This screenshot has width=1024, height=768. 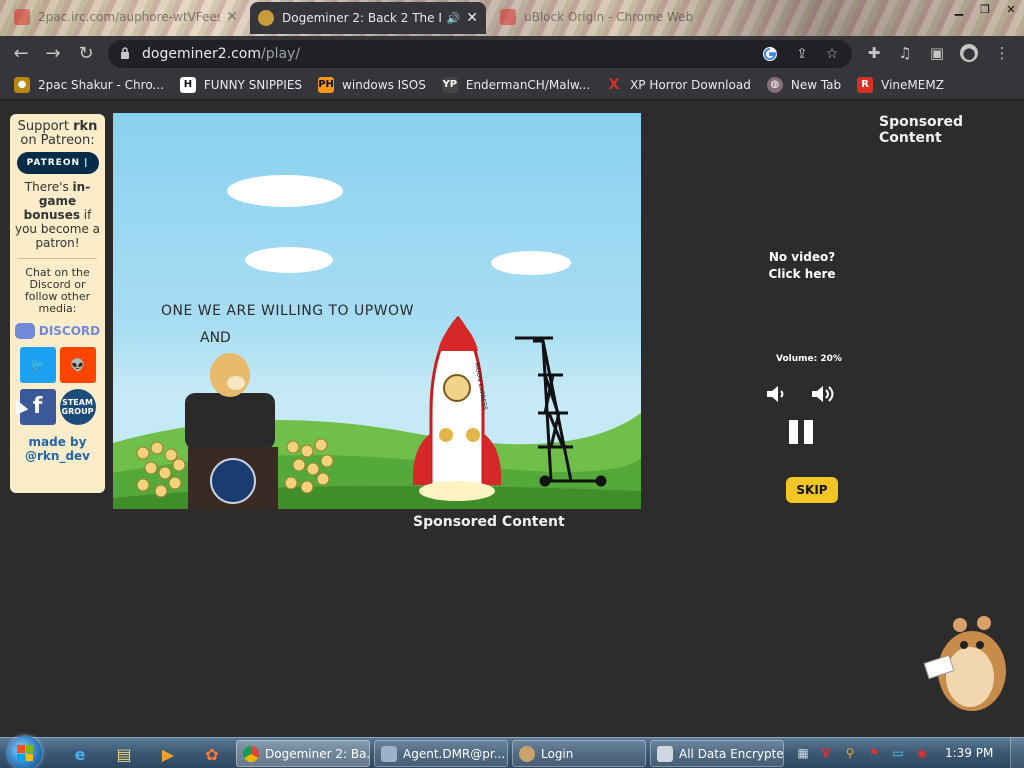 What do you see at coordinates (480, 54) in the screenshot?
I see `address-bar: dogeminer2.com/play/ ⇪ ☆` at bounding box center [480, 54].